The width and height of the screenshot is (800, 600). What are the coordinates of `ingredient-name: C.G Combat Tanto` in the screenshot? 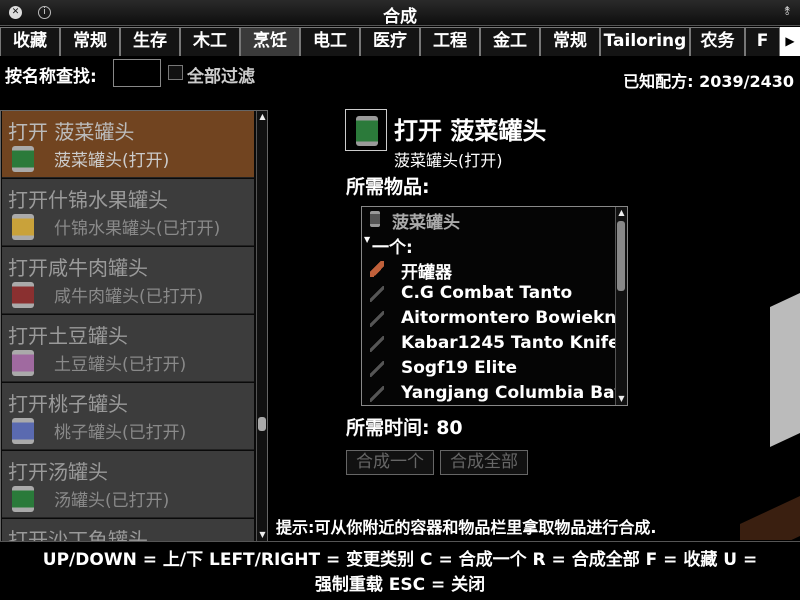 It's located at (487, 293).